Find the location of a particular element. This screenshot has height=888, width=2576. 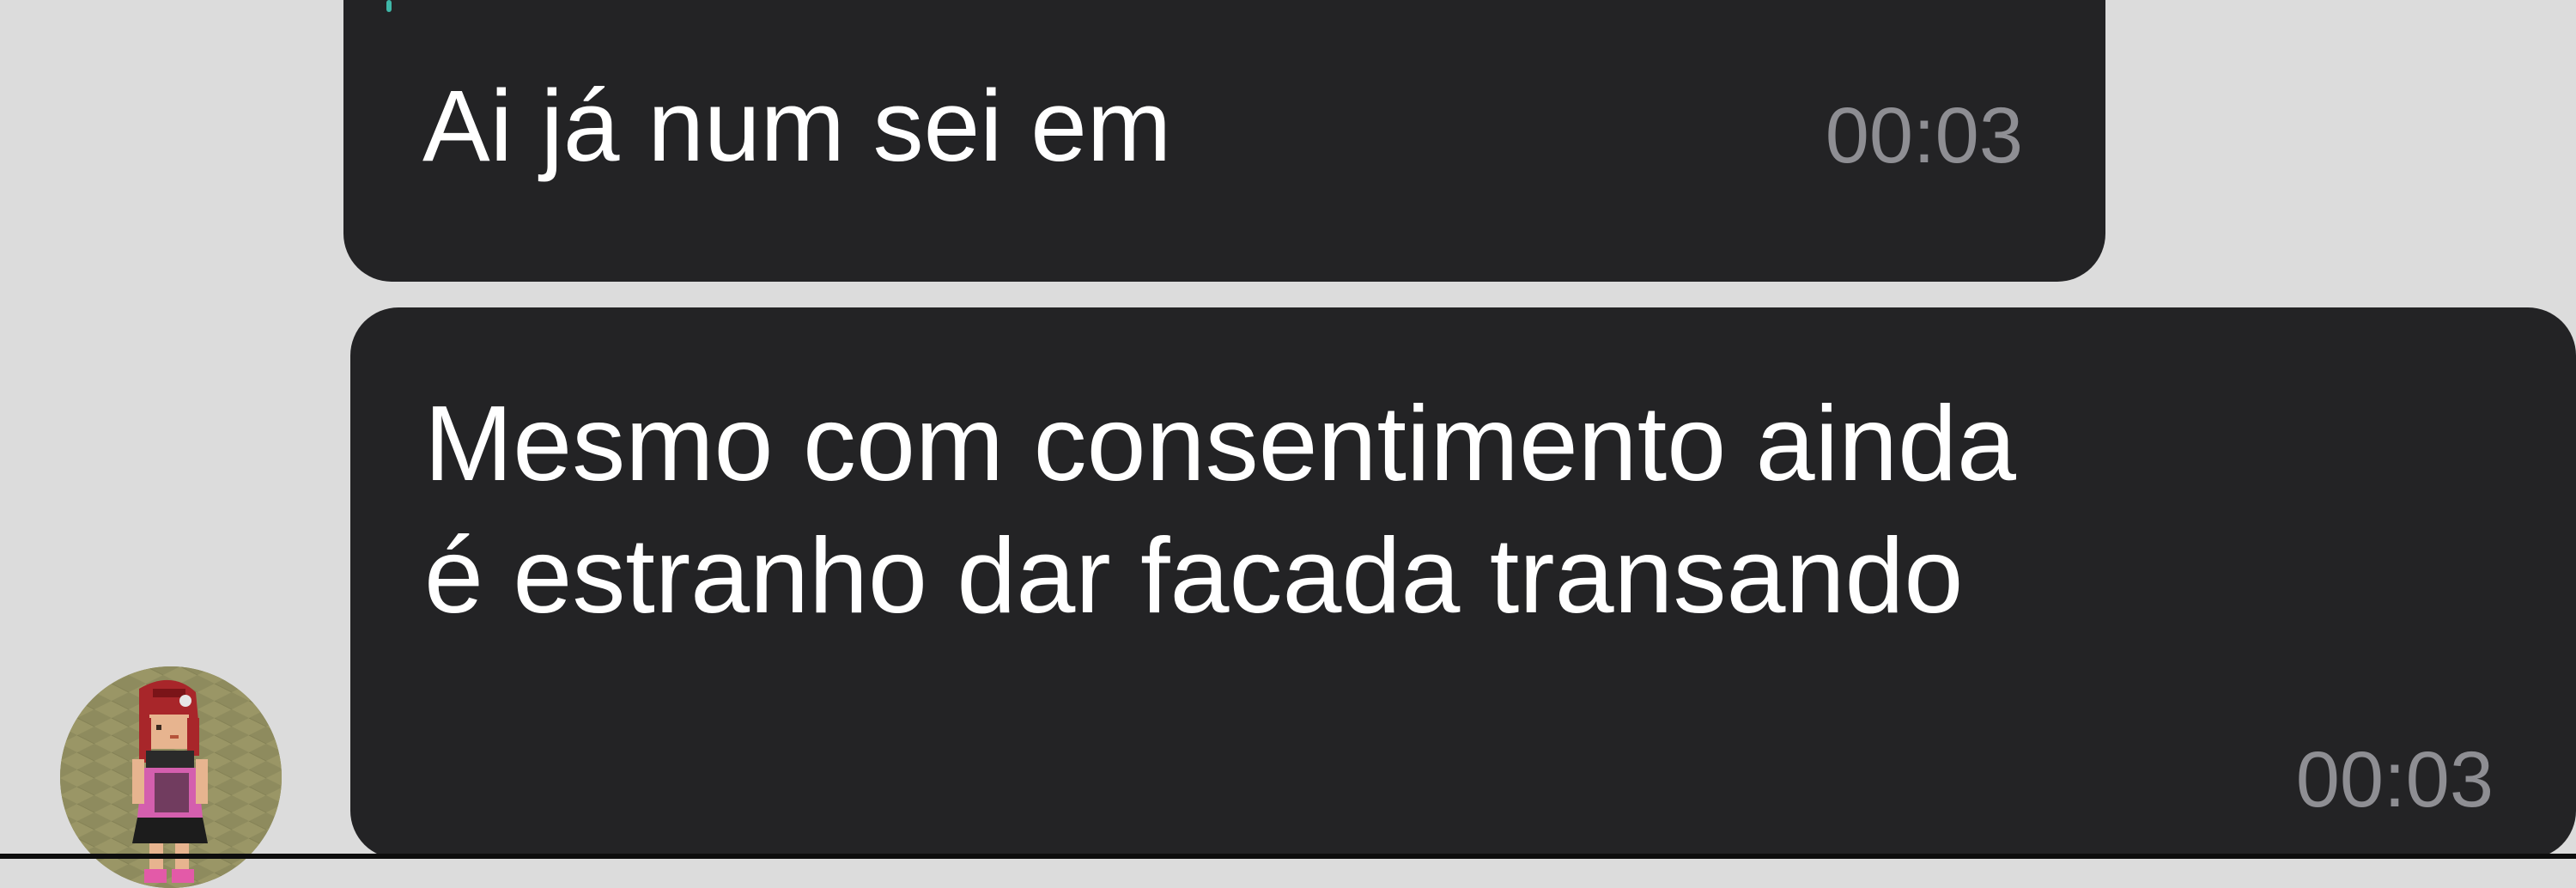

message-line: Mesmo com consentimento ainda is located at coordinates (1221, 444).